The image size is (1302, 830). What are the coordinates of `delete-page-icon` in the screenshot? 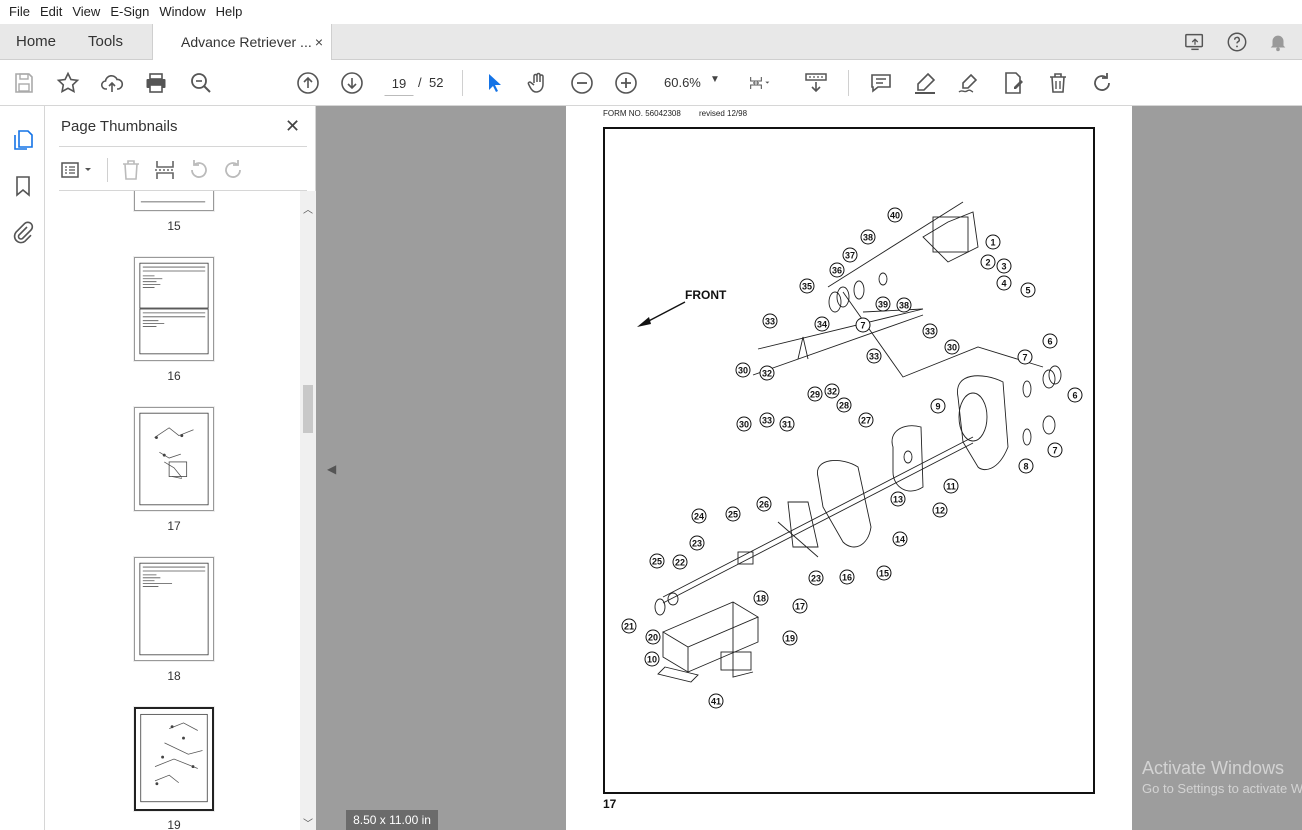 It's located at (131, 170).